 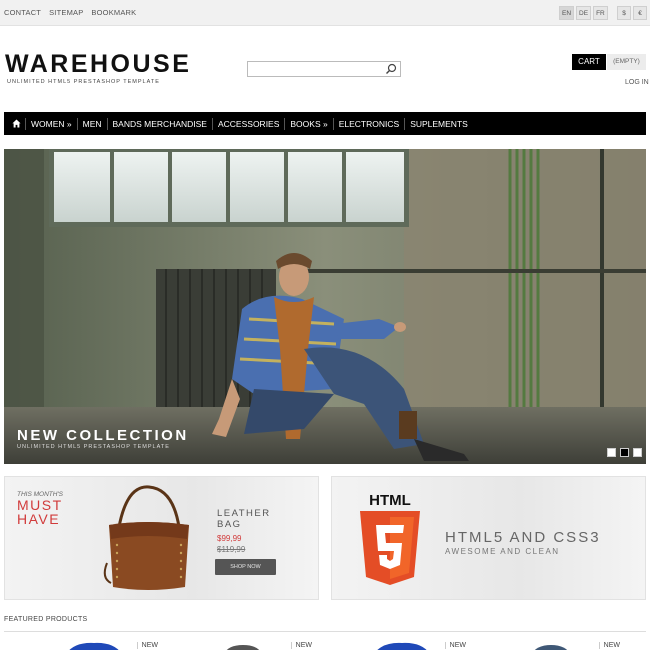 What do you see at coordinates (390, 538) in the screenshot?
I see `html5-logo-icon: HTML` at bounding box center [390, 538].